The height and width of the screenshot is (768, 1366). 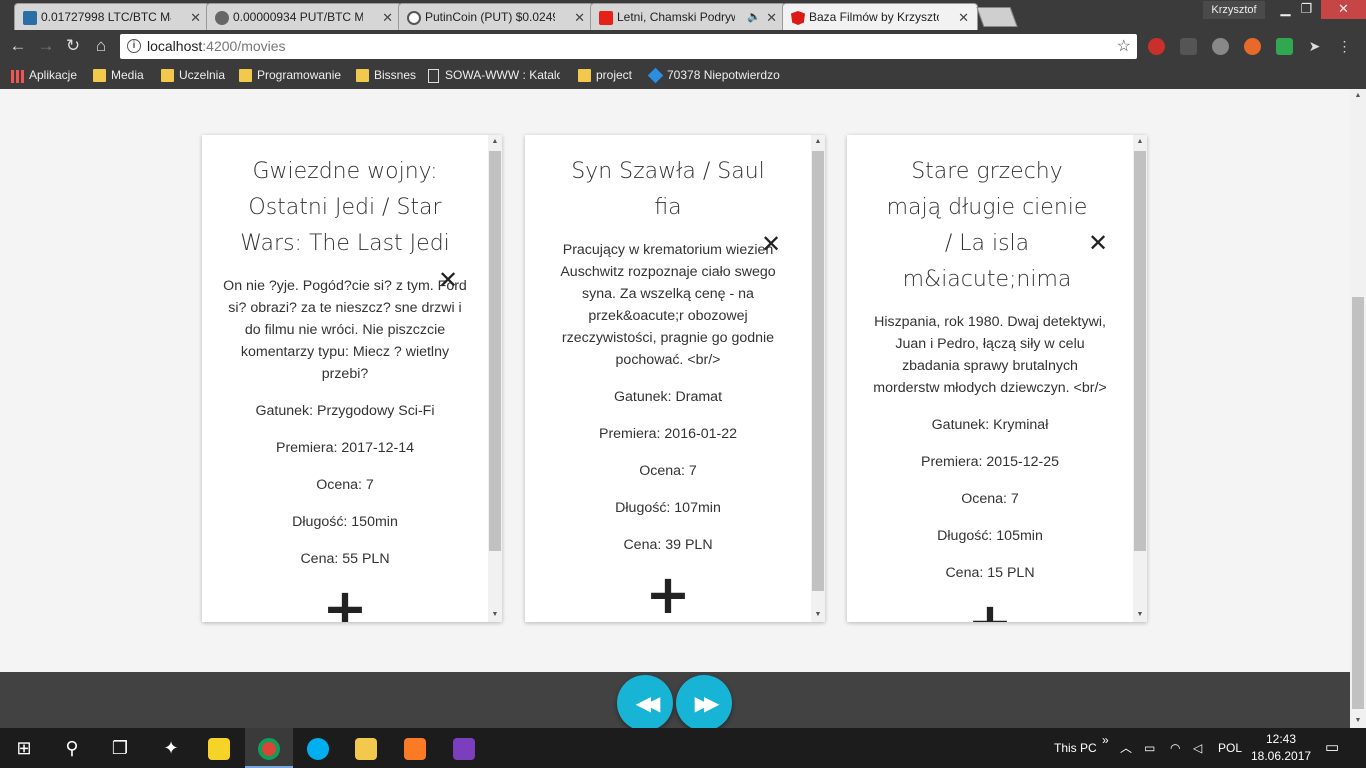 What do you see at coordinates (415, 748) in the screenshot?
I see `xampp-icon` at bounding box center [415, 748].